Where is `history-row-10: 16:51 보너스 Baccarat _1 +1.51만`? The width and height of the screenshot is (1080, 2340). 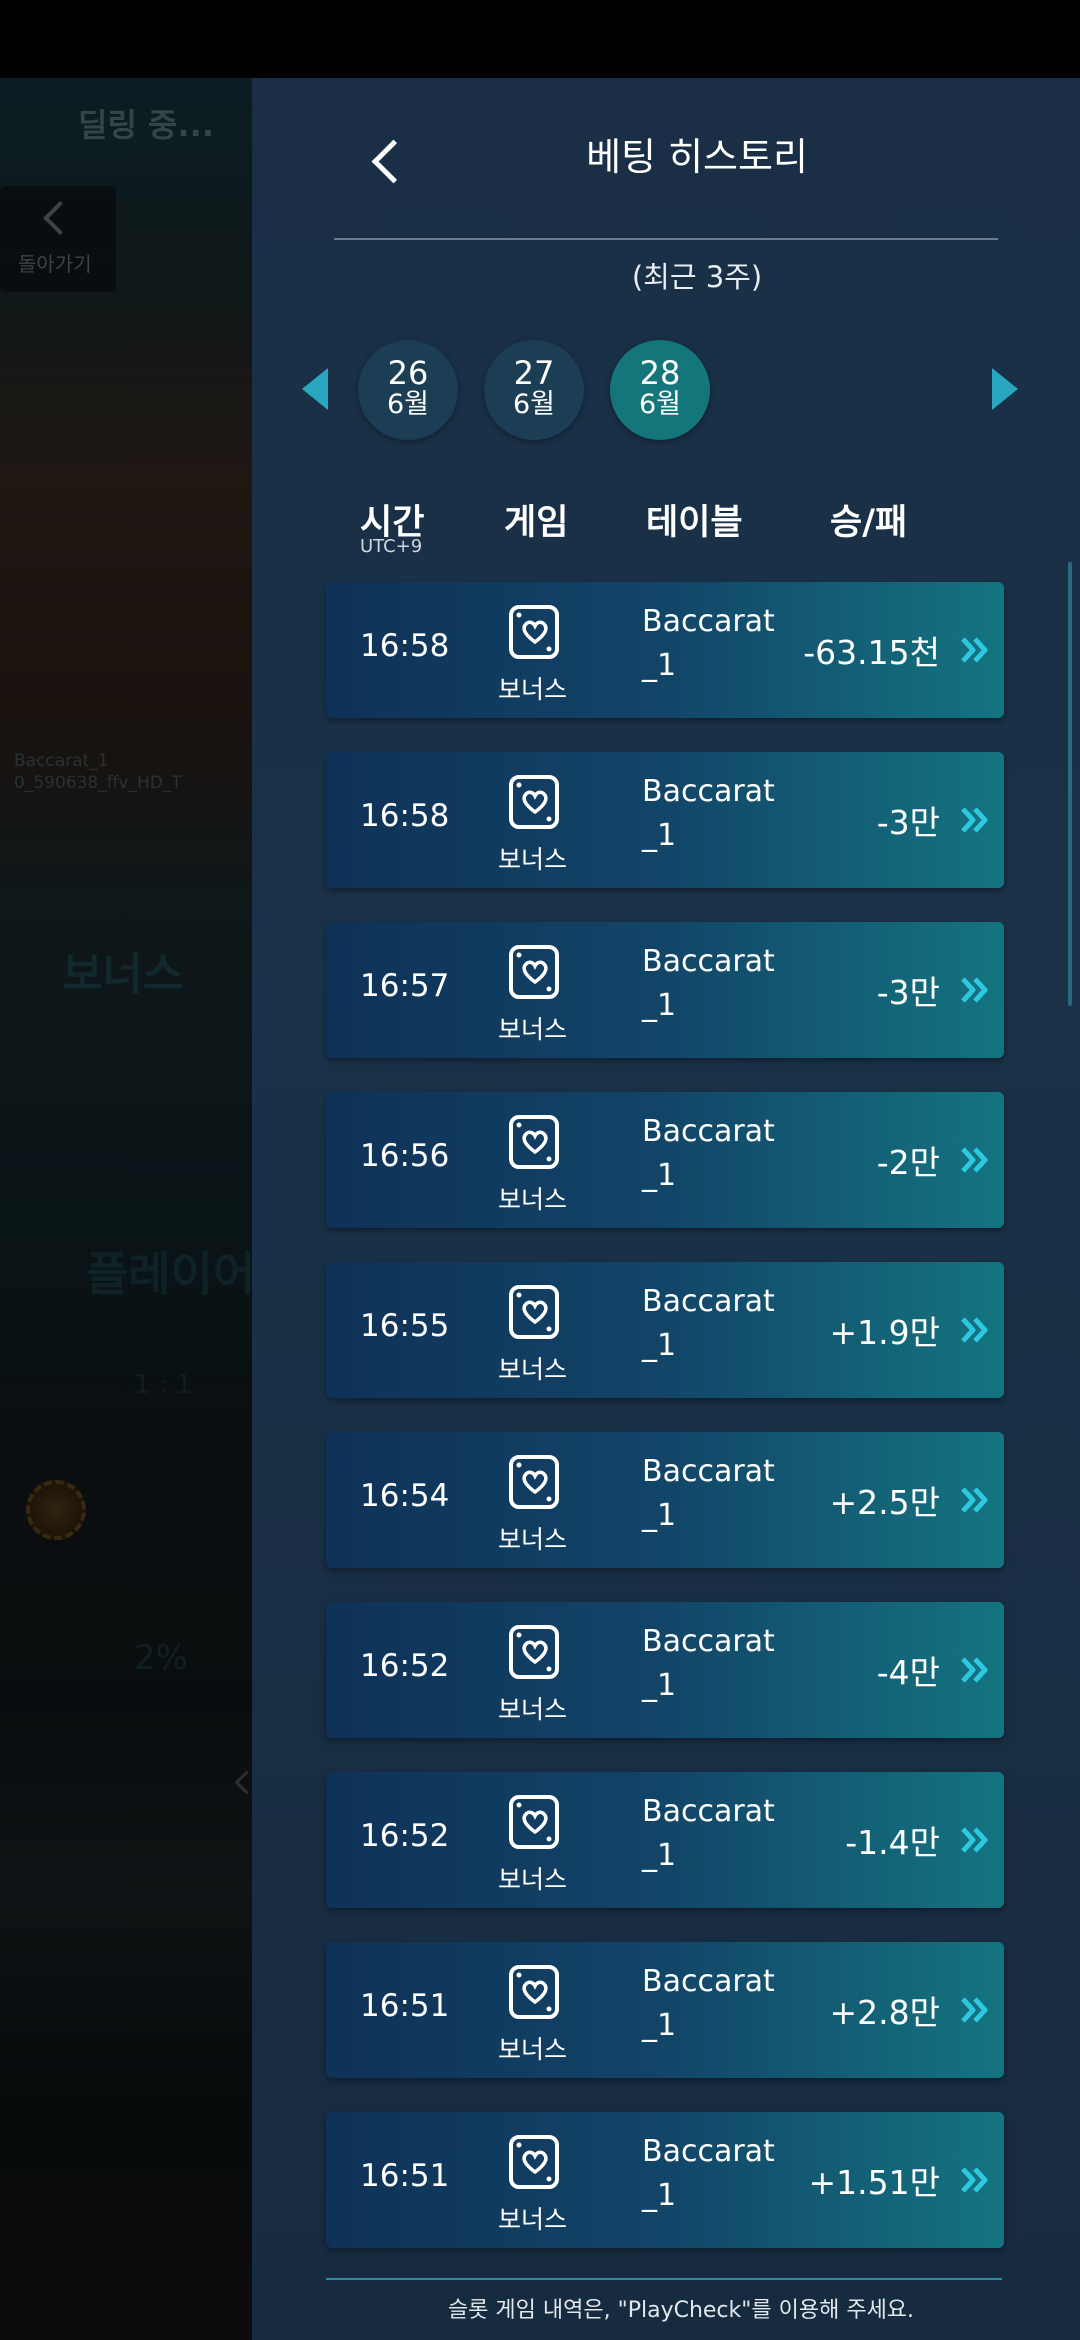
history-row-10: 16:51 보너스 Baccarat _1 +1.51만 is located at coordinates (665, 2180).